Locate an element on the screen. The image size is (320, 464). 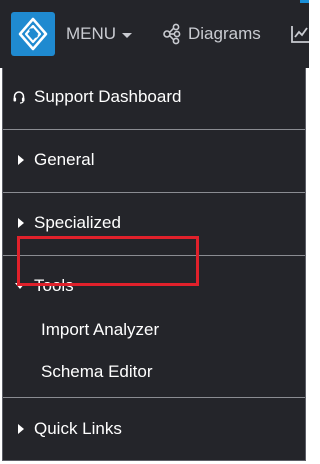
chart-button is located at coordinates (299, 34).